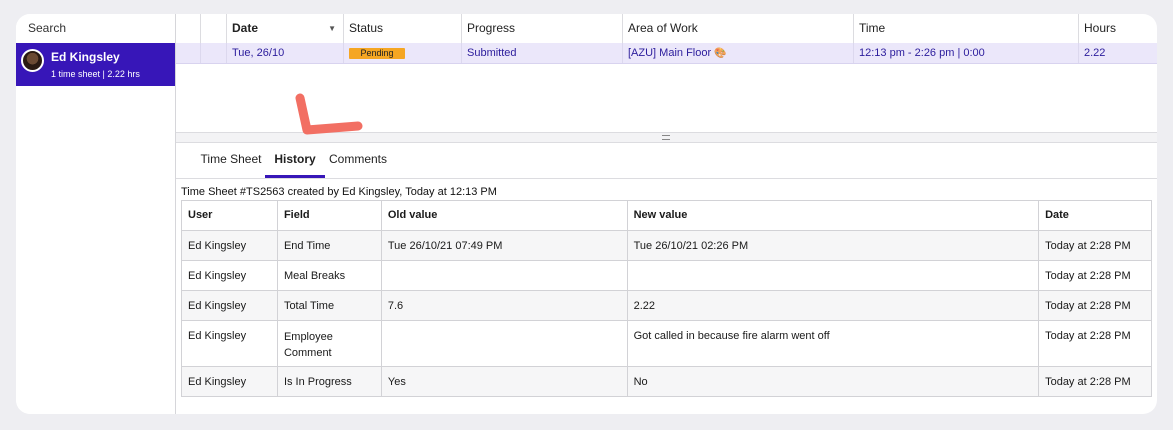  Describe the element at coordinates (245, 28) in the screenshot. I see `column-label: Date` at that location.